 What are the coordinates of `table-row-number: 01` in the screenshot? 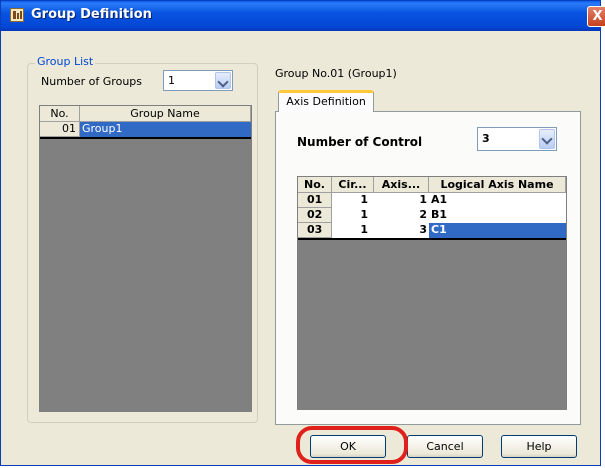 It's located at (60, 129).